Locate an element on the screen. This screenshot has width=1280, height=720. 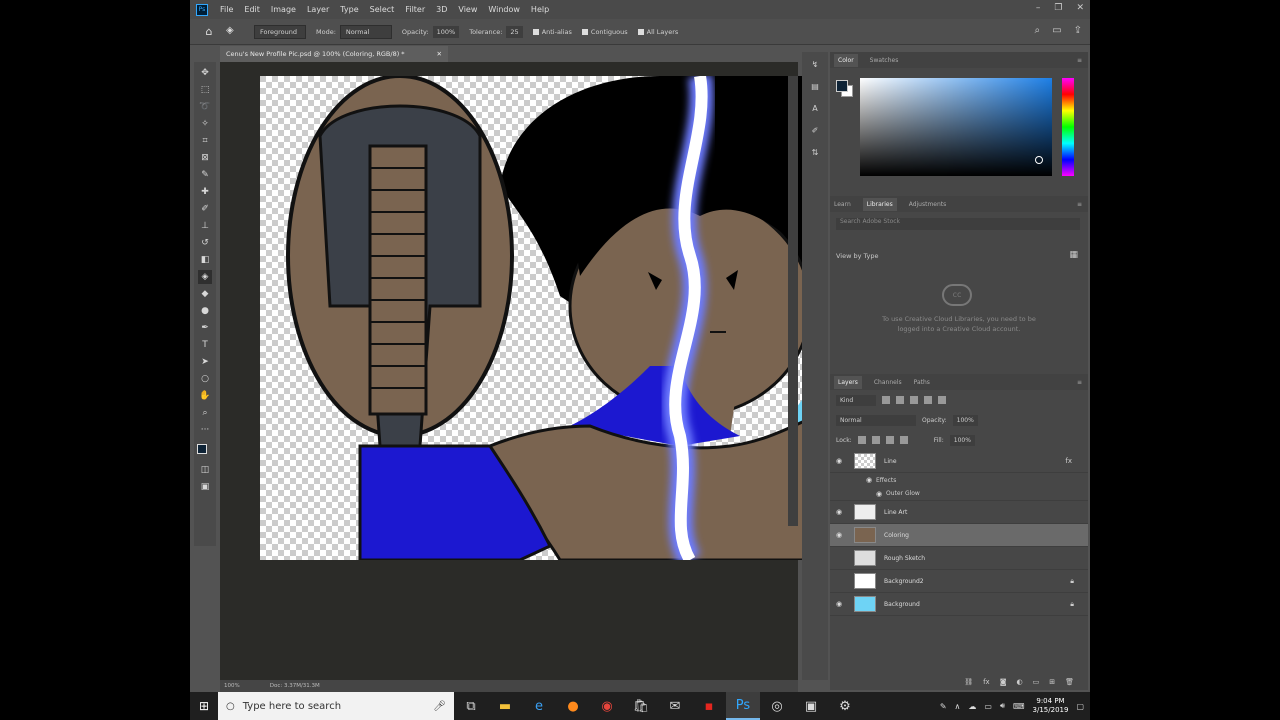
outer-glow-row: ◉ Outer Glow is located at coordinates (959, 494).